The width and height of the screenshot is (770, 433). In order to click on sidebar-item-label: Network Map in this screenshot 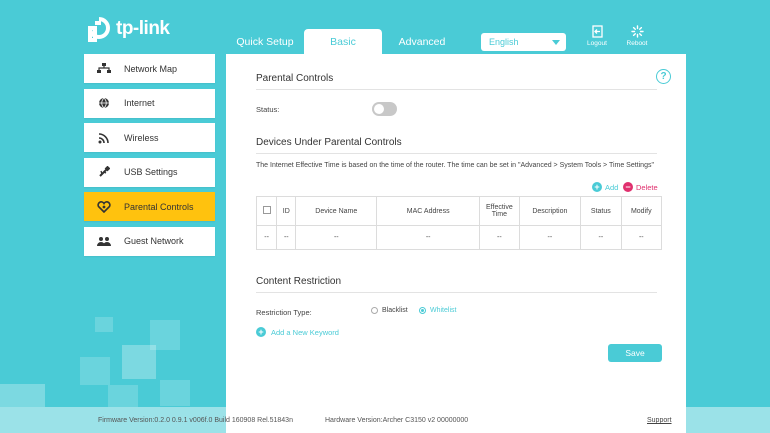, I will do `click(151, 68)`.